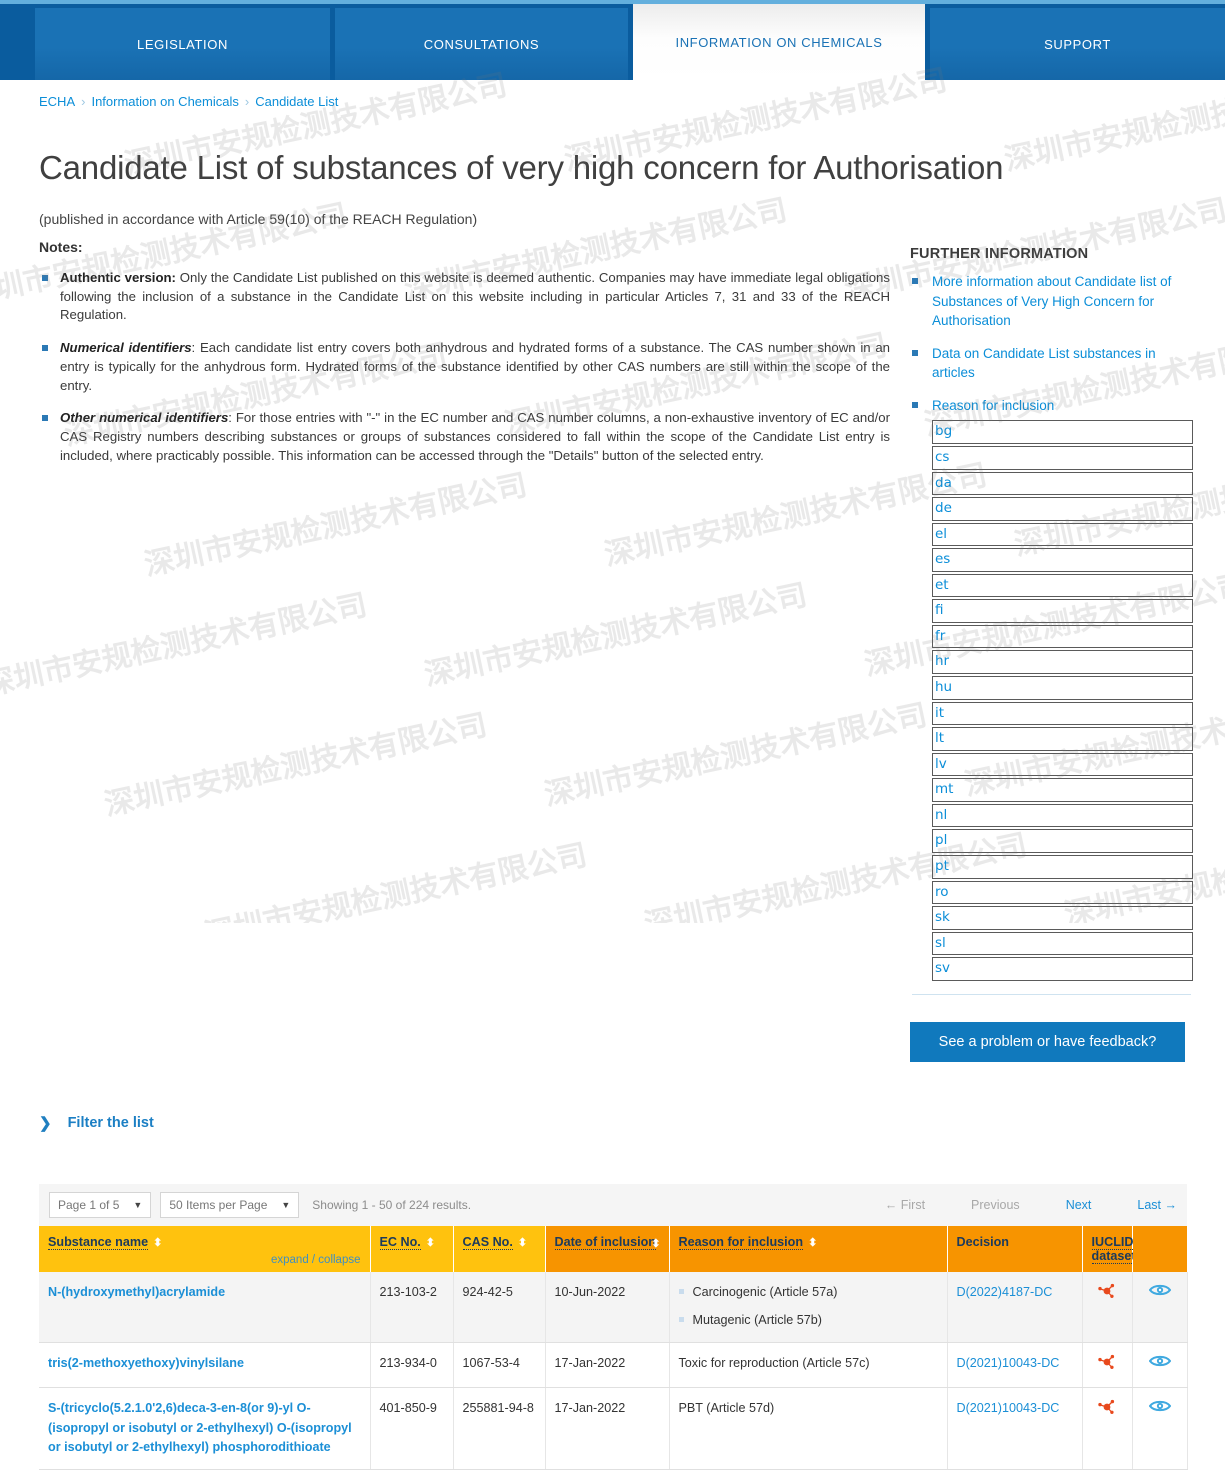  What do you see at coordinates (1062, 892) in the screenshot?
I see `language-link-ro: ro` at bounding box center [1062, 892].